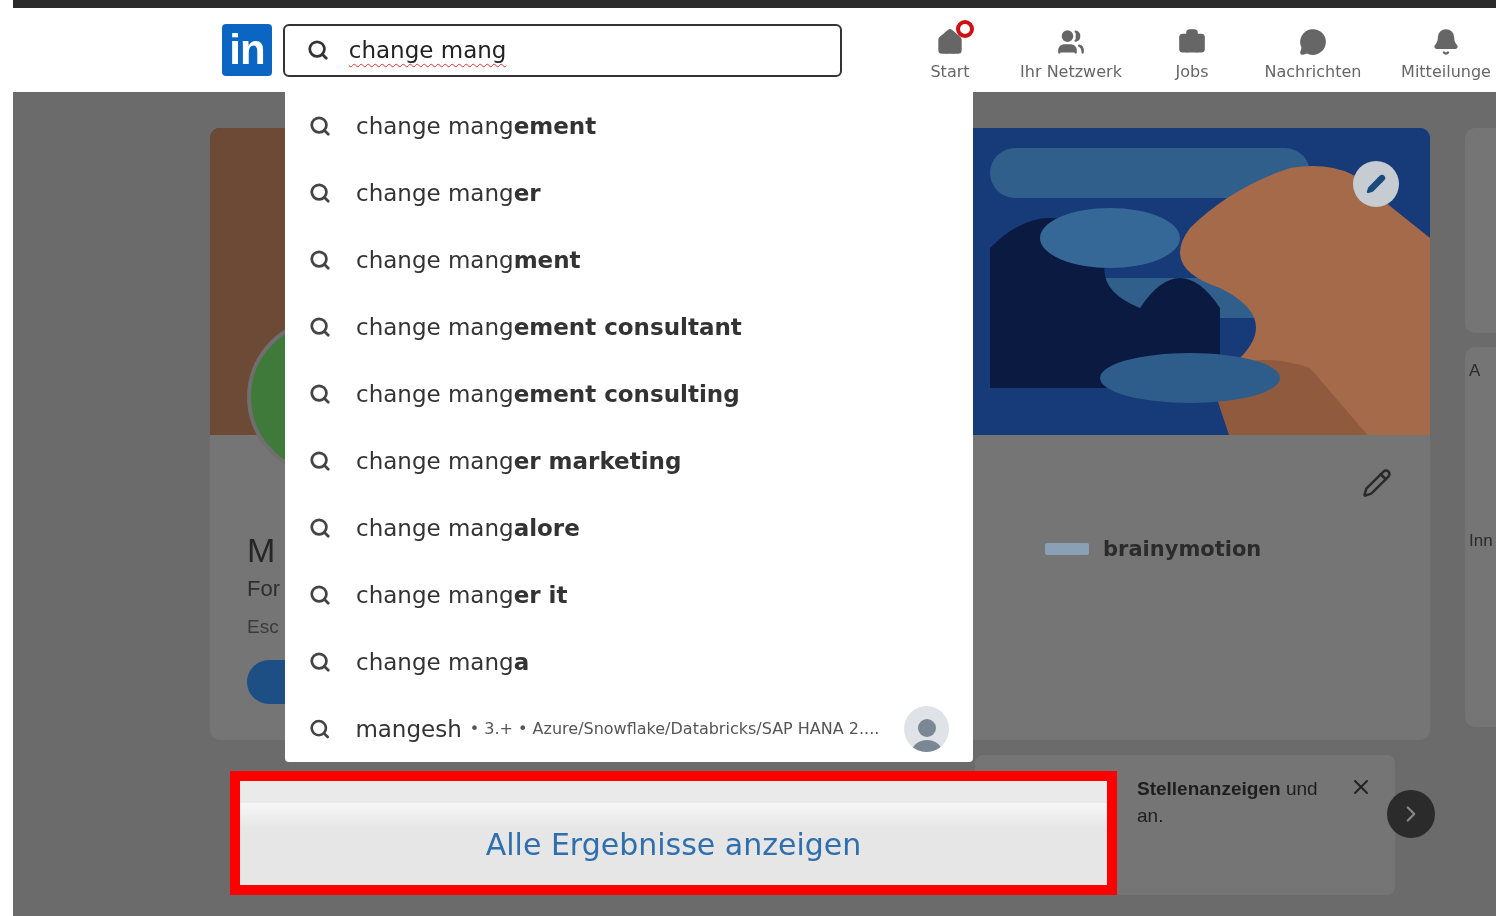  What do you see at coordinates (629, 393) in the screenshot?
I see `suggestion-item: change mangement consulting` at bounding box center [629, 393].